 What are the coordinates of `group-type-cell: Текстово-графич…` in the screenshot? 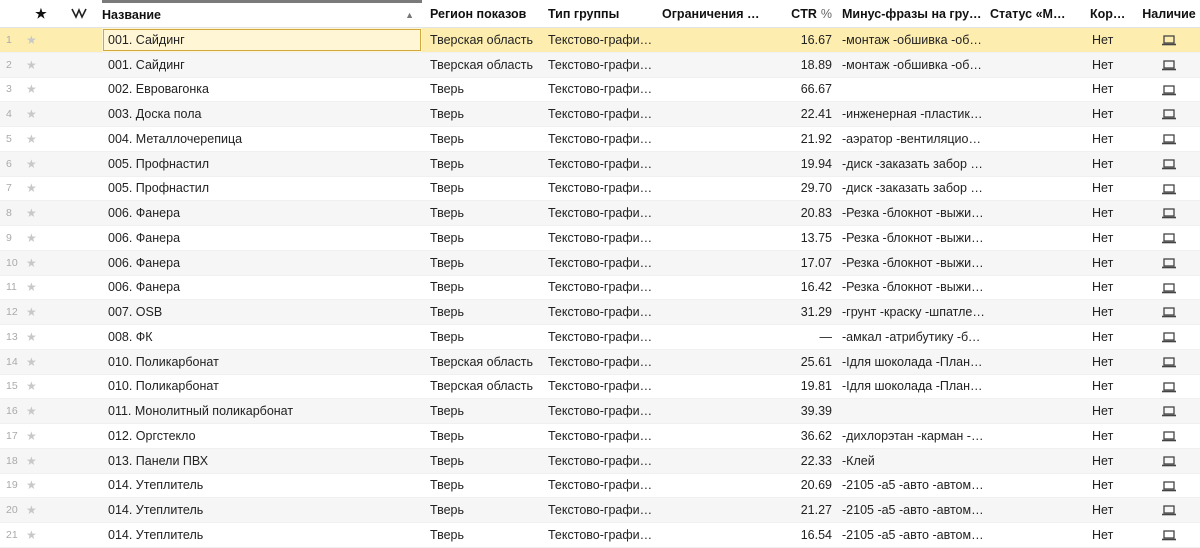 It's located at (598, 461).